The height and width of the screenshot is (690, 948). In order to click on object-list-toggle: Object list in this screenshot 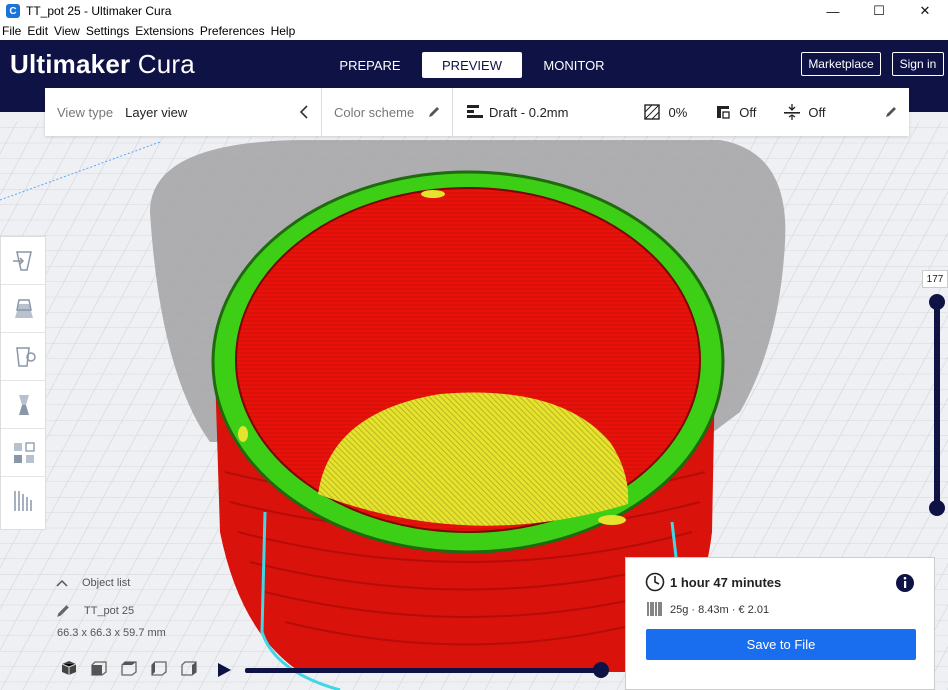, I will do `click(111, 583)`.